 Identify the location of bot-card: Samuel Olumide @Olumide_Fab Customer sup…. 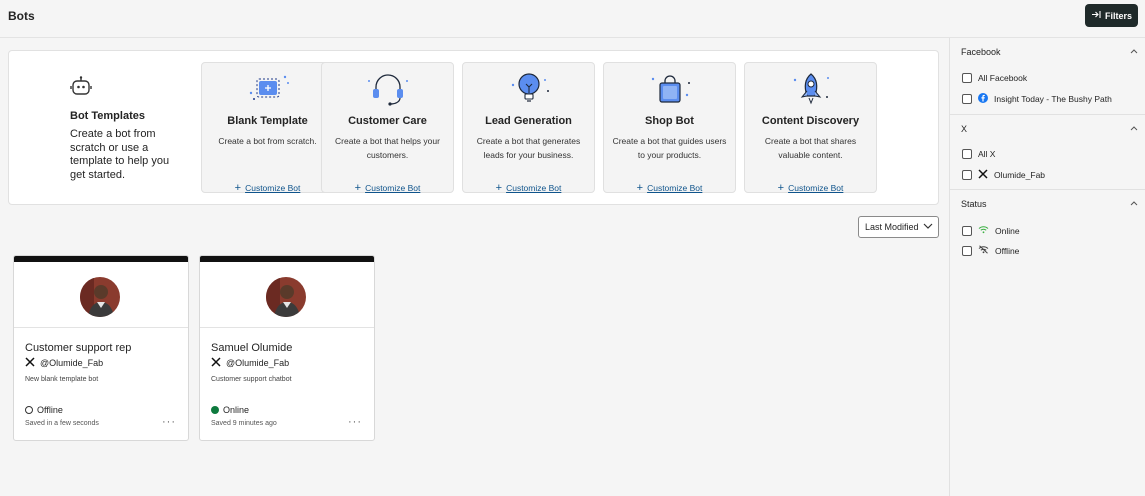
(287, 348).